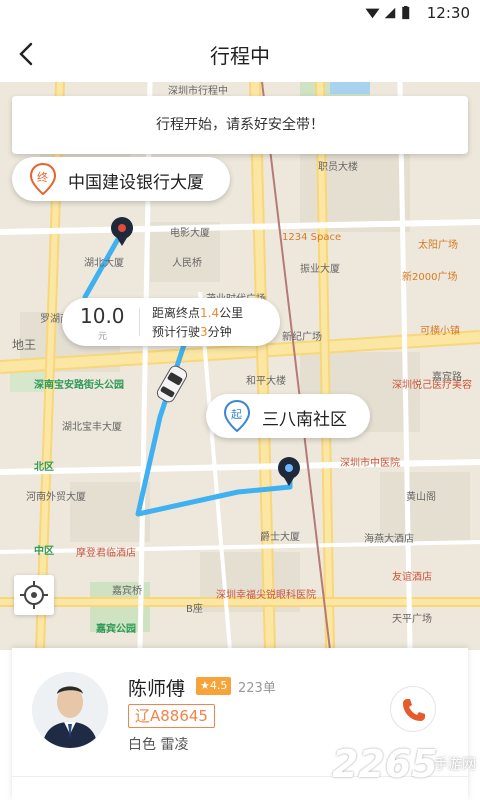 This screenshot has height=800, width=480. Describe the element at coordinates (79, 385) in the screenshot. I see `map-label: 深南宝安路街头公园` at that location.